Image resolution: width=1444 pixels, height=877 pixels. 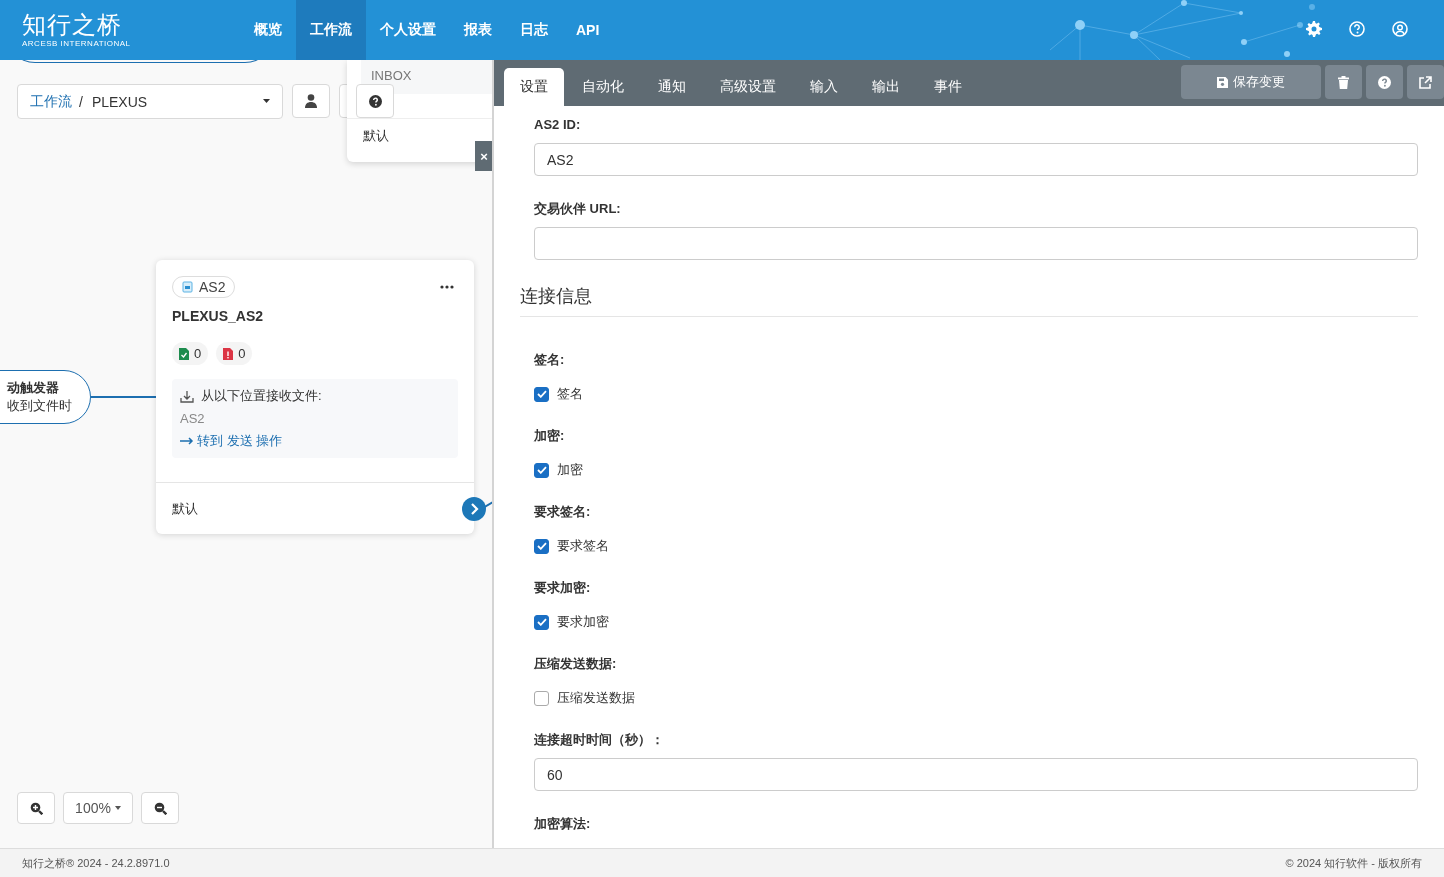 What do you see at coordinates (268, 30) in the screenshot?
I see `nav-item: 概览` at bounding box center [268, 30].